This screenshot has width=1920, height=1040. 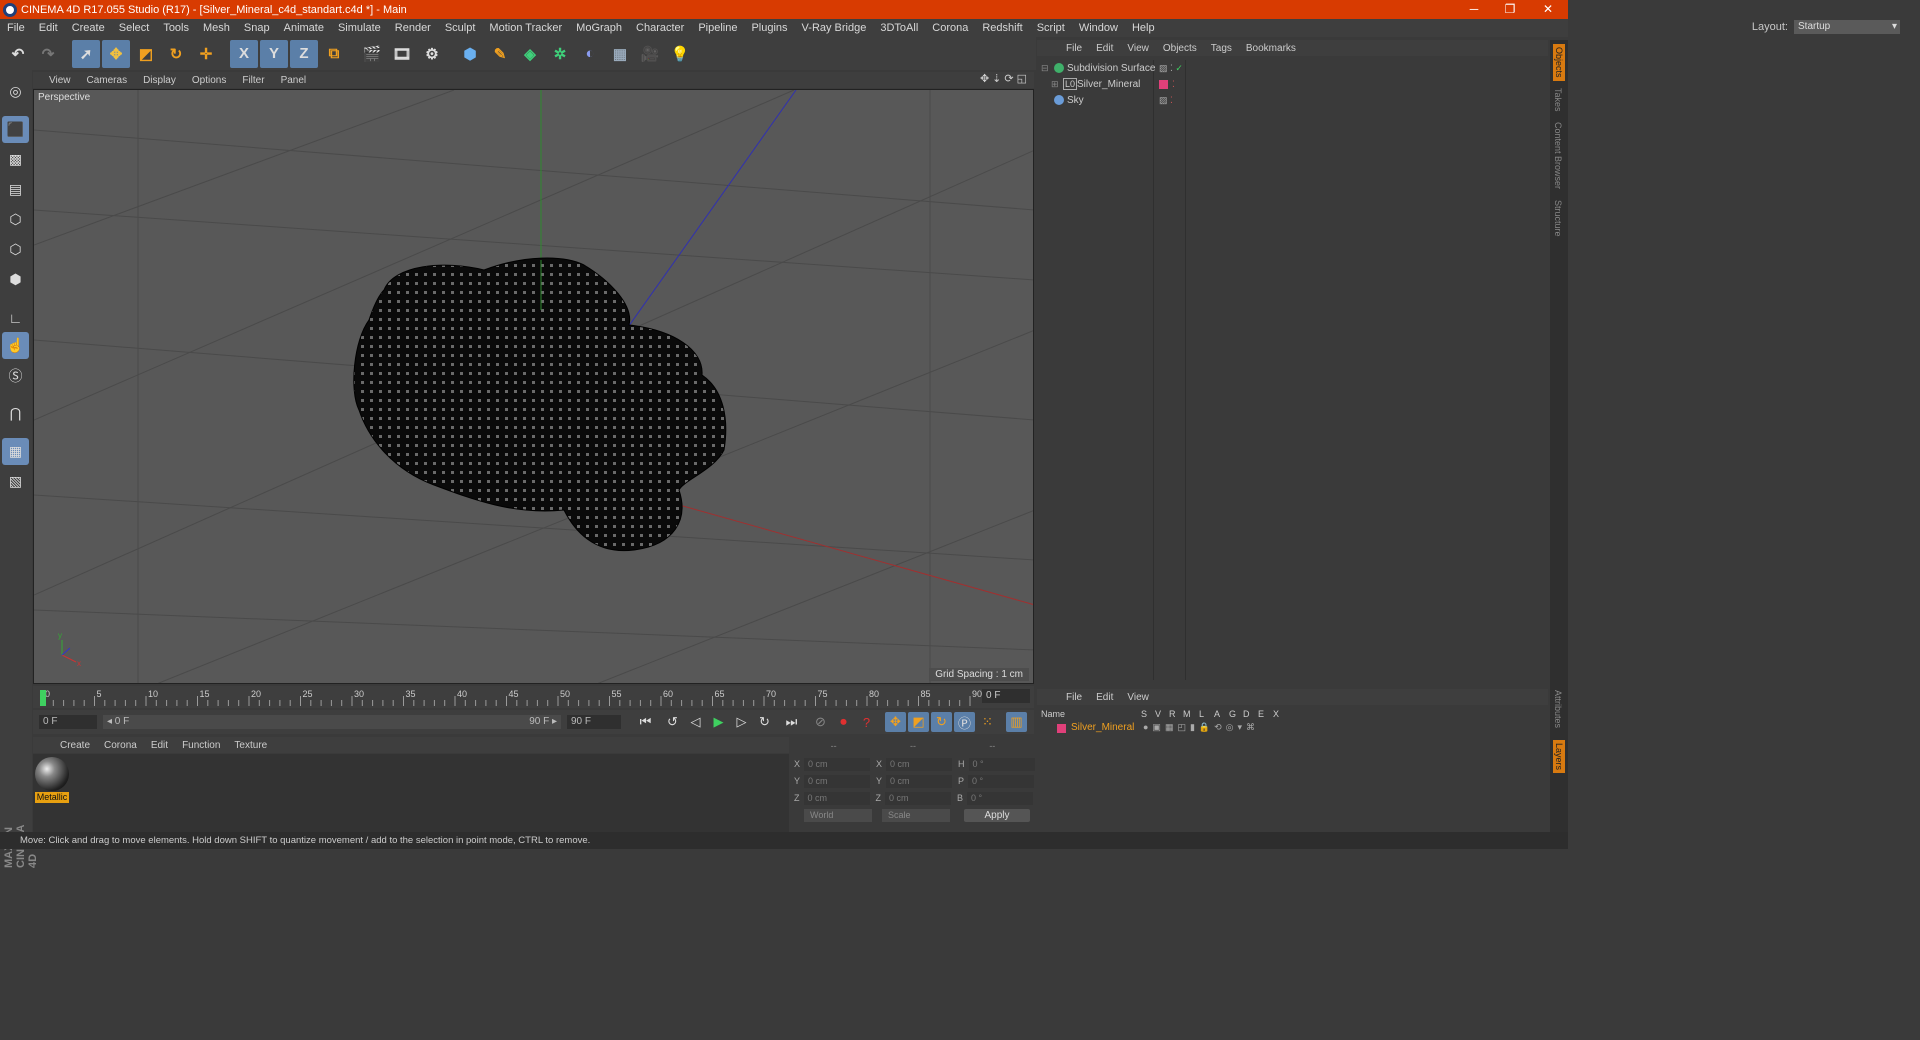 I want to click on col-generators: G, so click(x=1232, y=714).